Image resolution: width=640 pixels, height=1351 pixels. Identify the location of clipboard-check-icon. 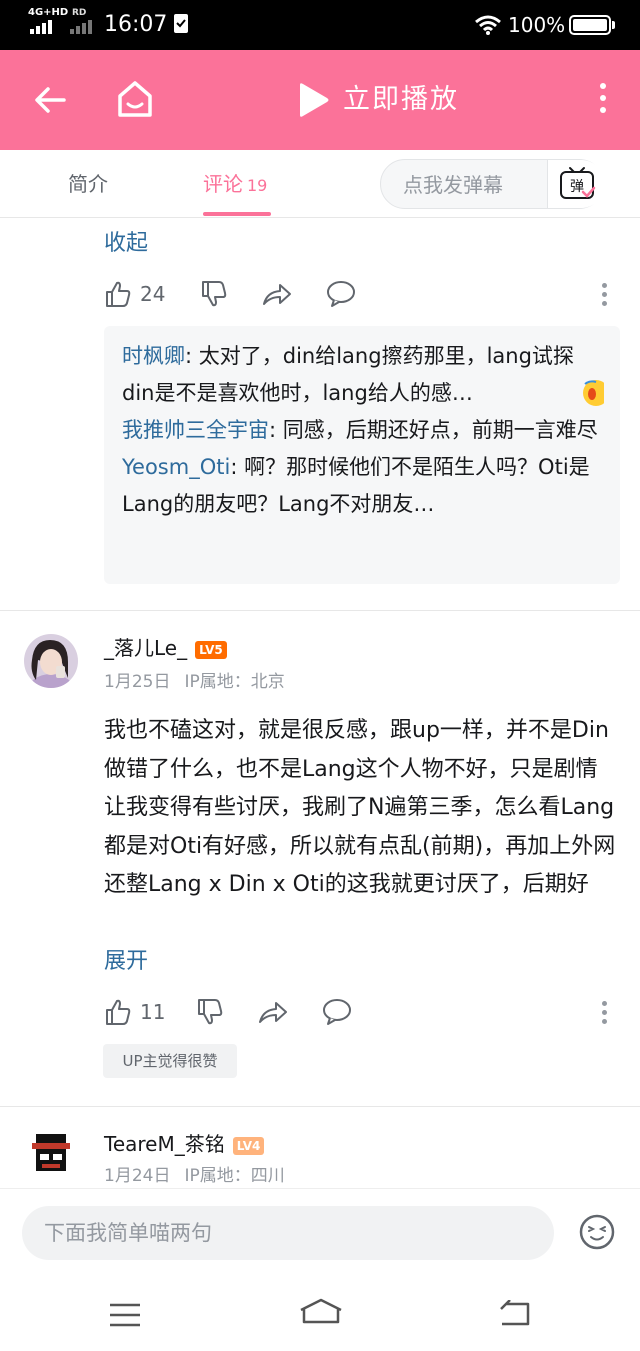
(181, 23).